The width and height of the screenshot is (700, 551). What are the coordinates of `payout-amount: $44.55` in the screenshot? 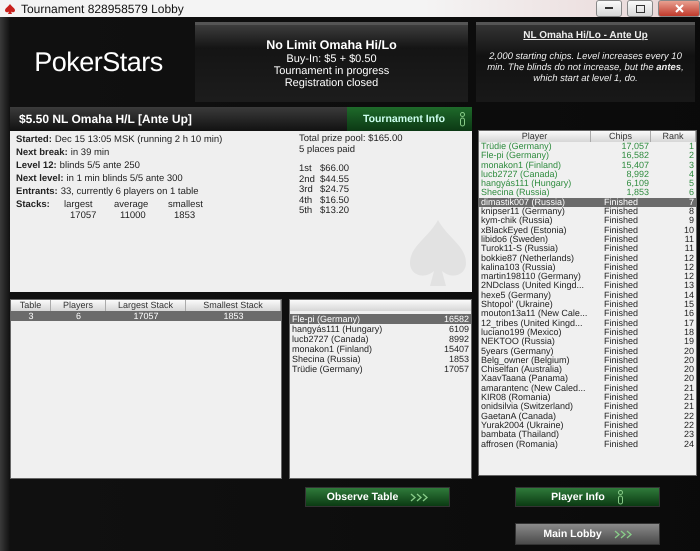 It's located at (335, 179).